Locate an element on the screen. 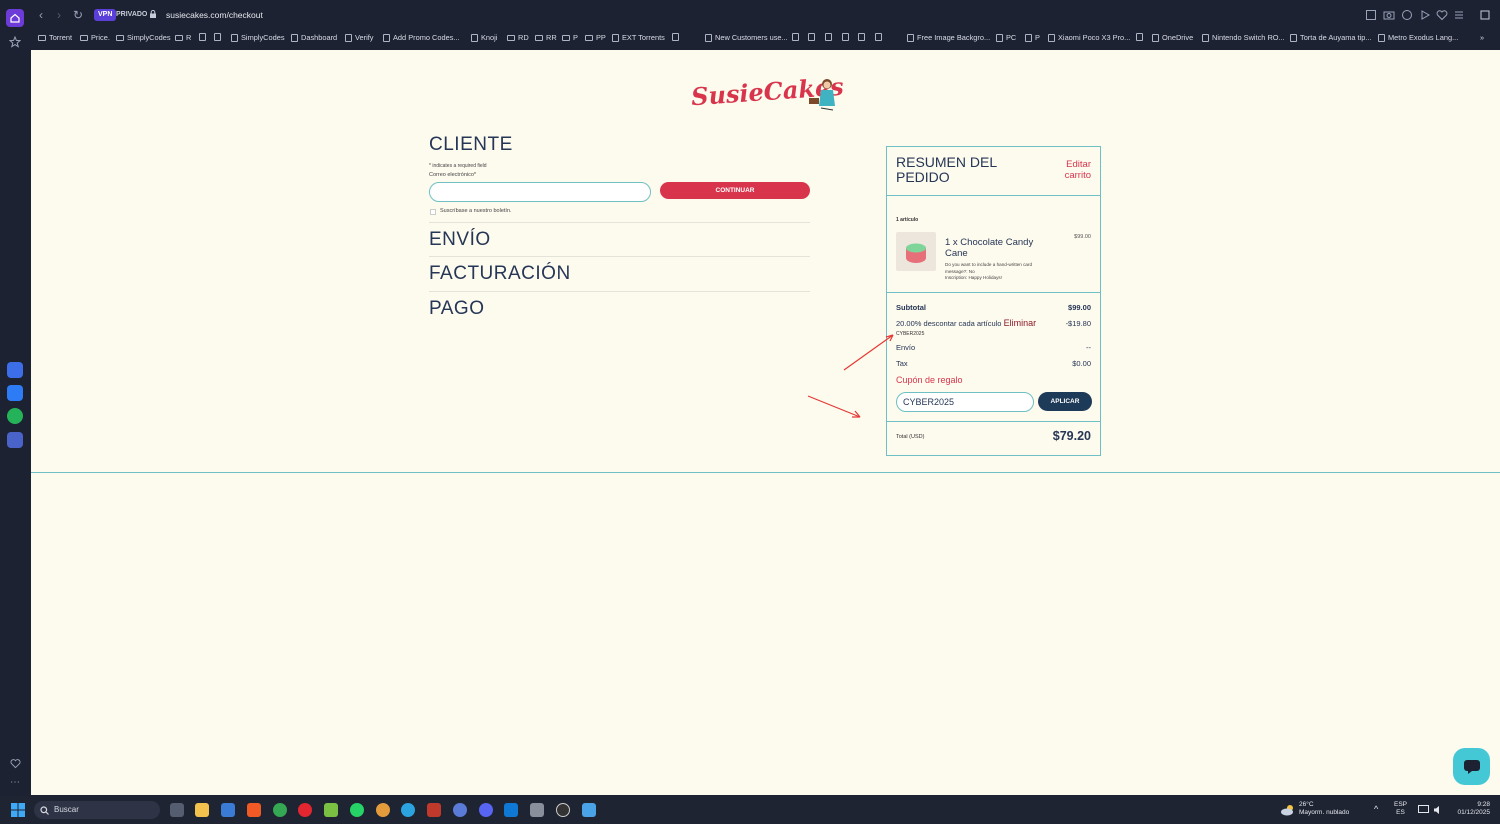 Image resolution: width=1500 pixels, height=824 pixels. back-icon: ‹ is located at coordinates (41, 15).